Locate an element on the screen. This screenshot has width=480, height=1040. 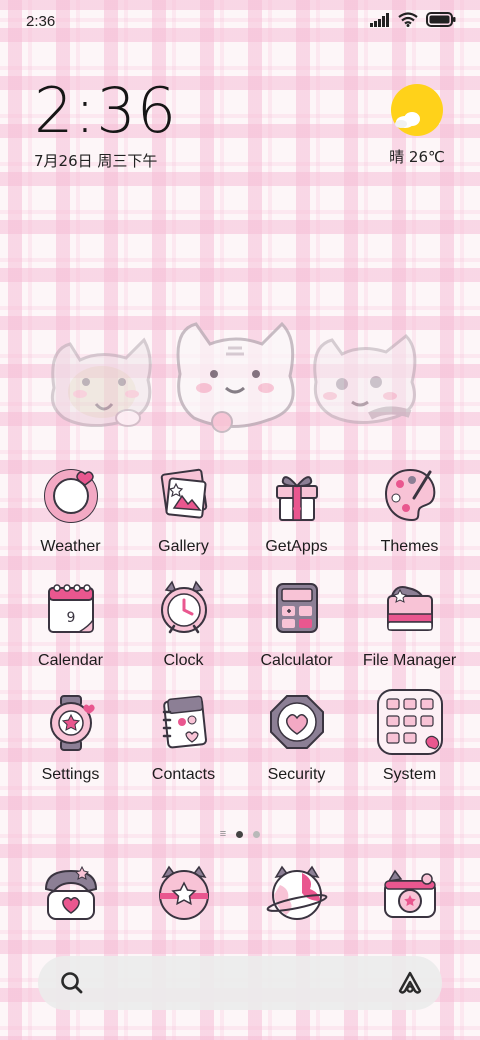
status-bar: 2:36 is located at coordinates (240, 22).